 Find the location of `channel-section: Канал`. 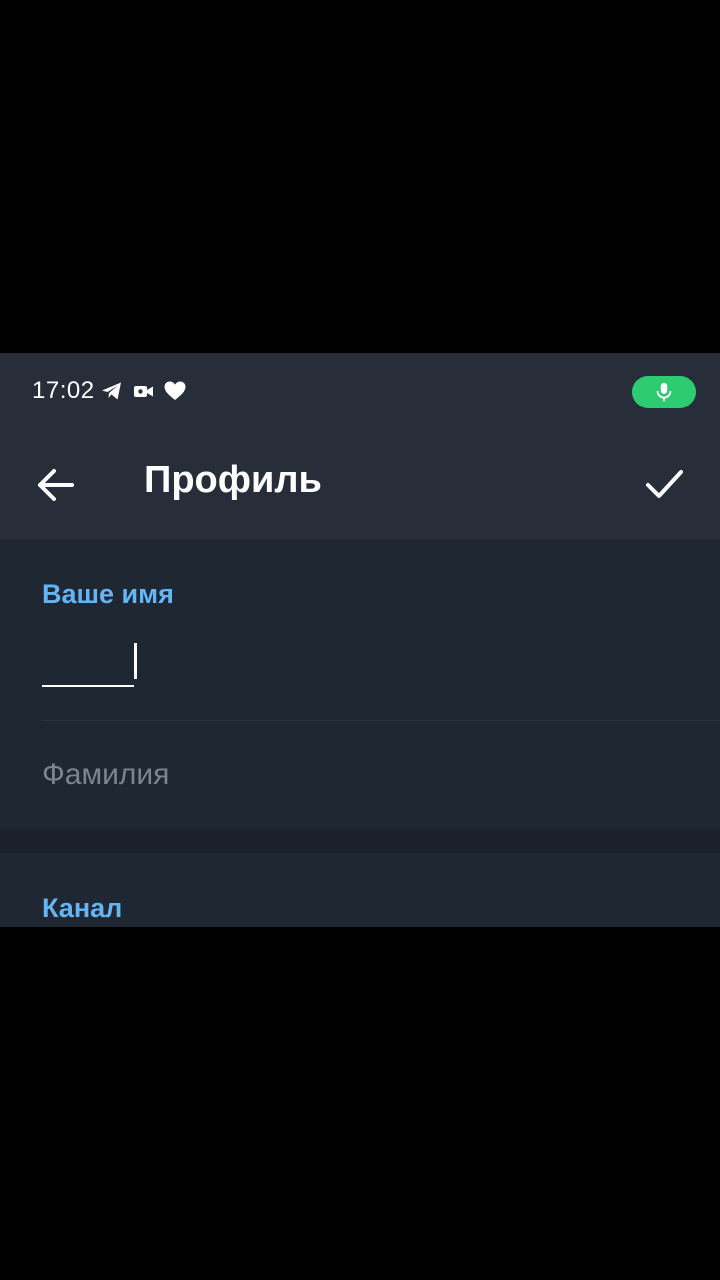

channel-section: Канал is located at coordinates (360, 890).